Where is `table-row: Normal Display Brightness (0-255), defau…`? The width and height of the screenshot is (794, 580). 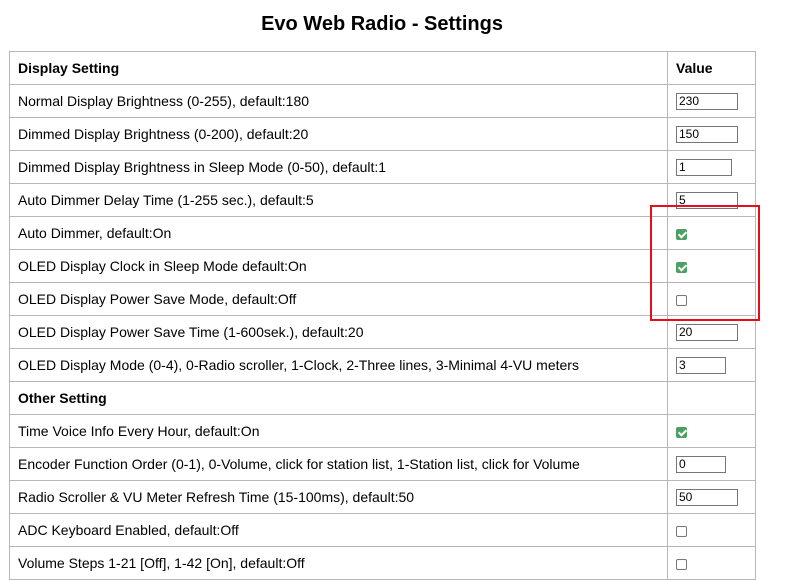 table-row: Normal Display Brightness (0-255), defau… is located at coordinates (382, 101).